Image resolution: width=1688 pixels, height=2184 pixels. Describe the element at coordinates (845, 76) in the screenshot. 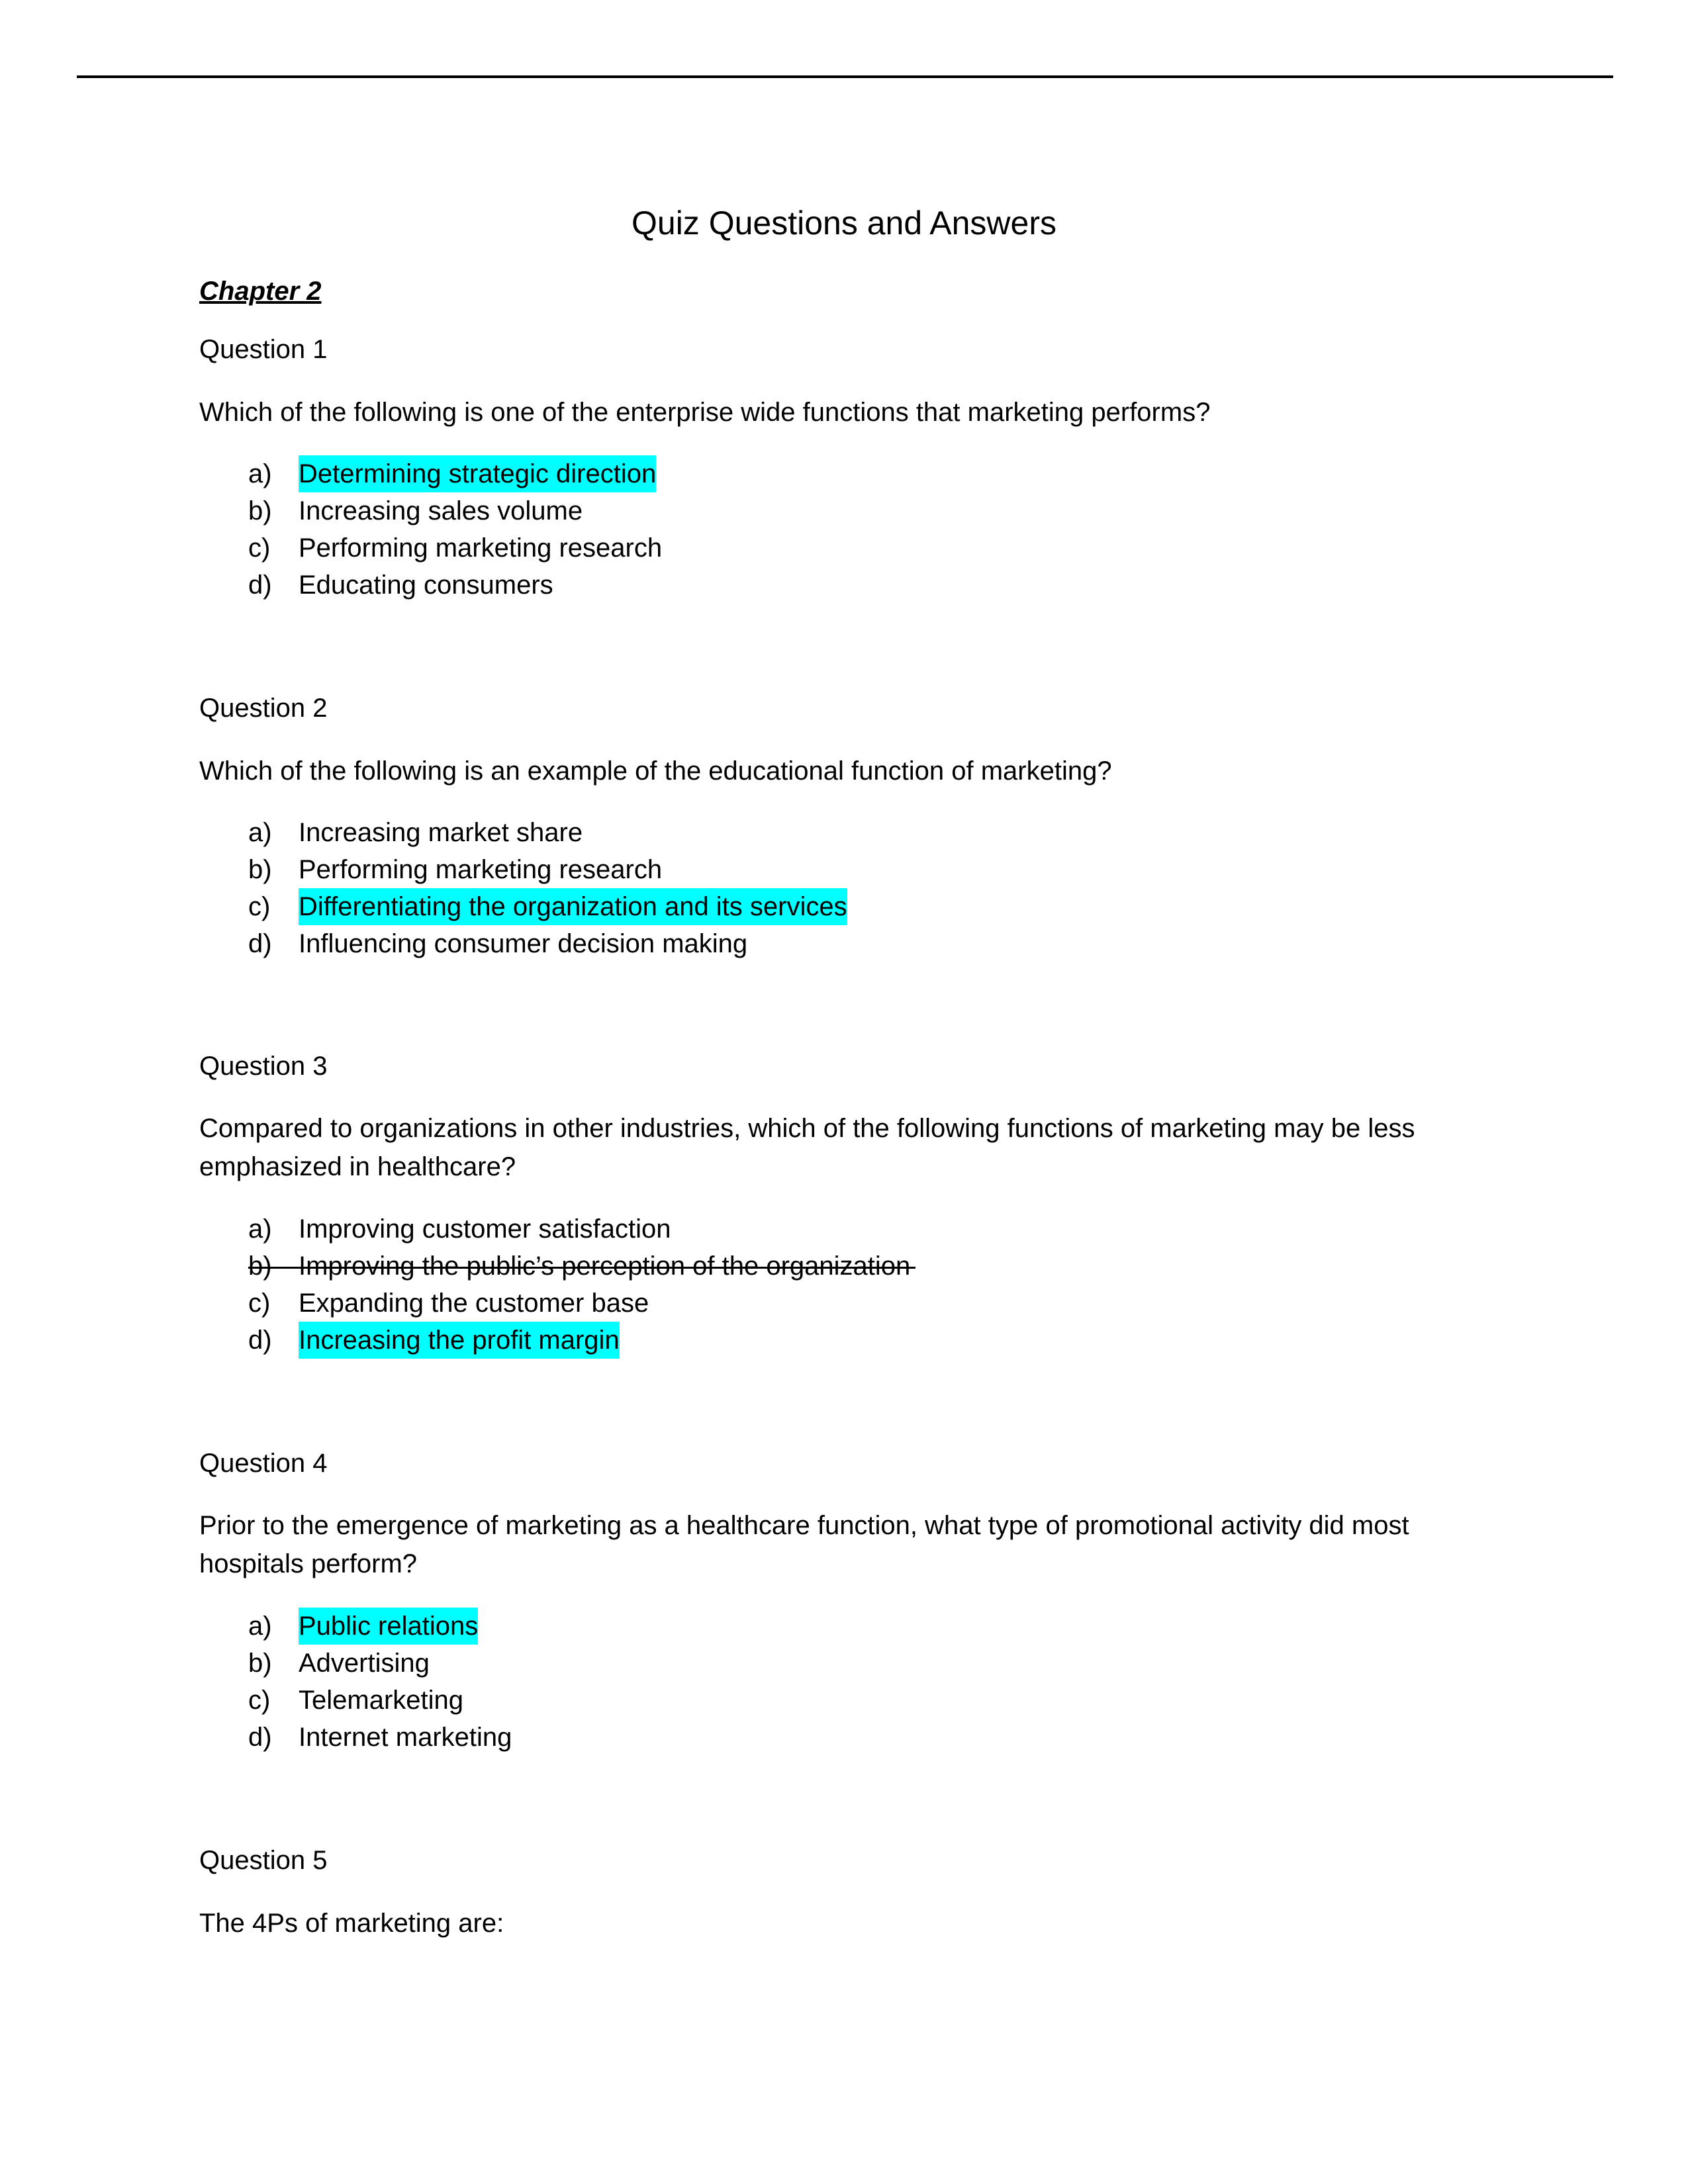

I see `header-rule` at that location.